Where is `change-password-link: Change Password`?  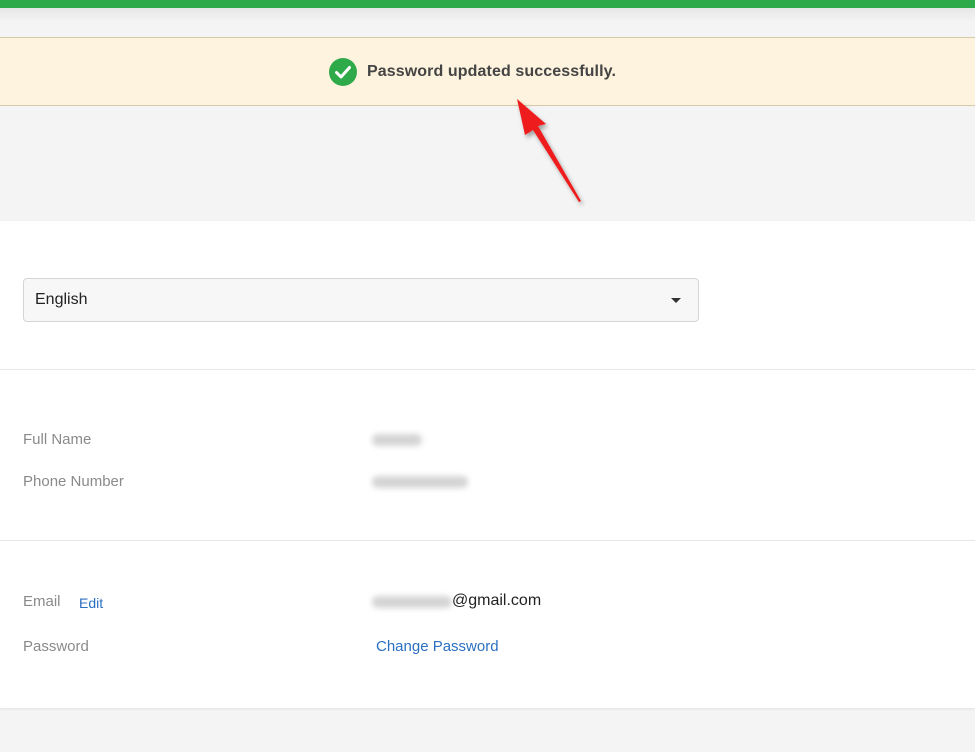 change-password-link: Change Password is located at coordinates (437, 646).